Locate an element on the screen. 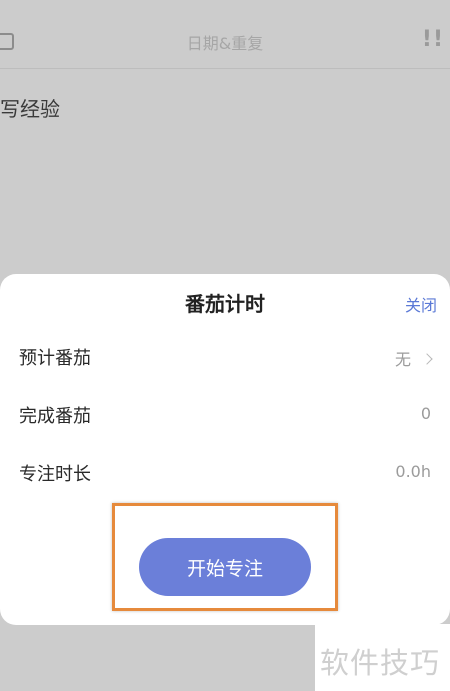 The image size is (450, 691). task-toolbar: 日期&重复 !! is located at coordinates (225, 34).